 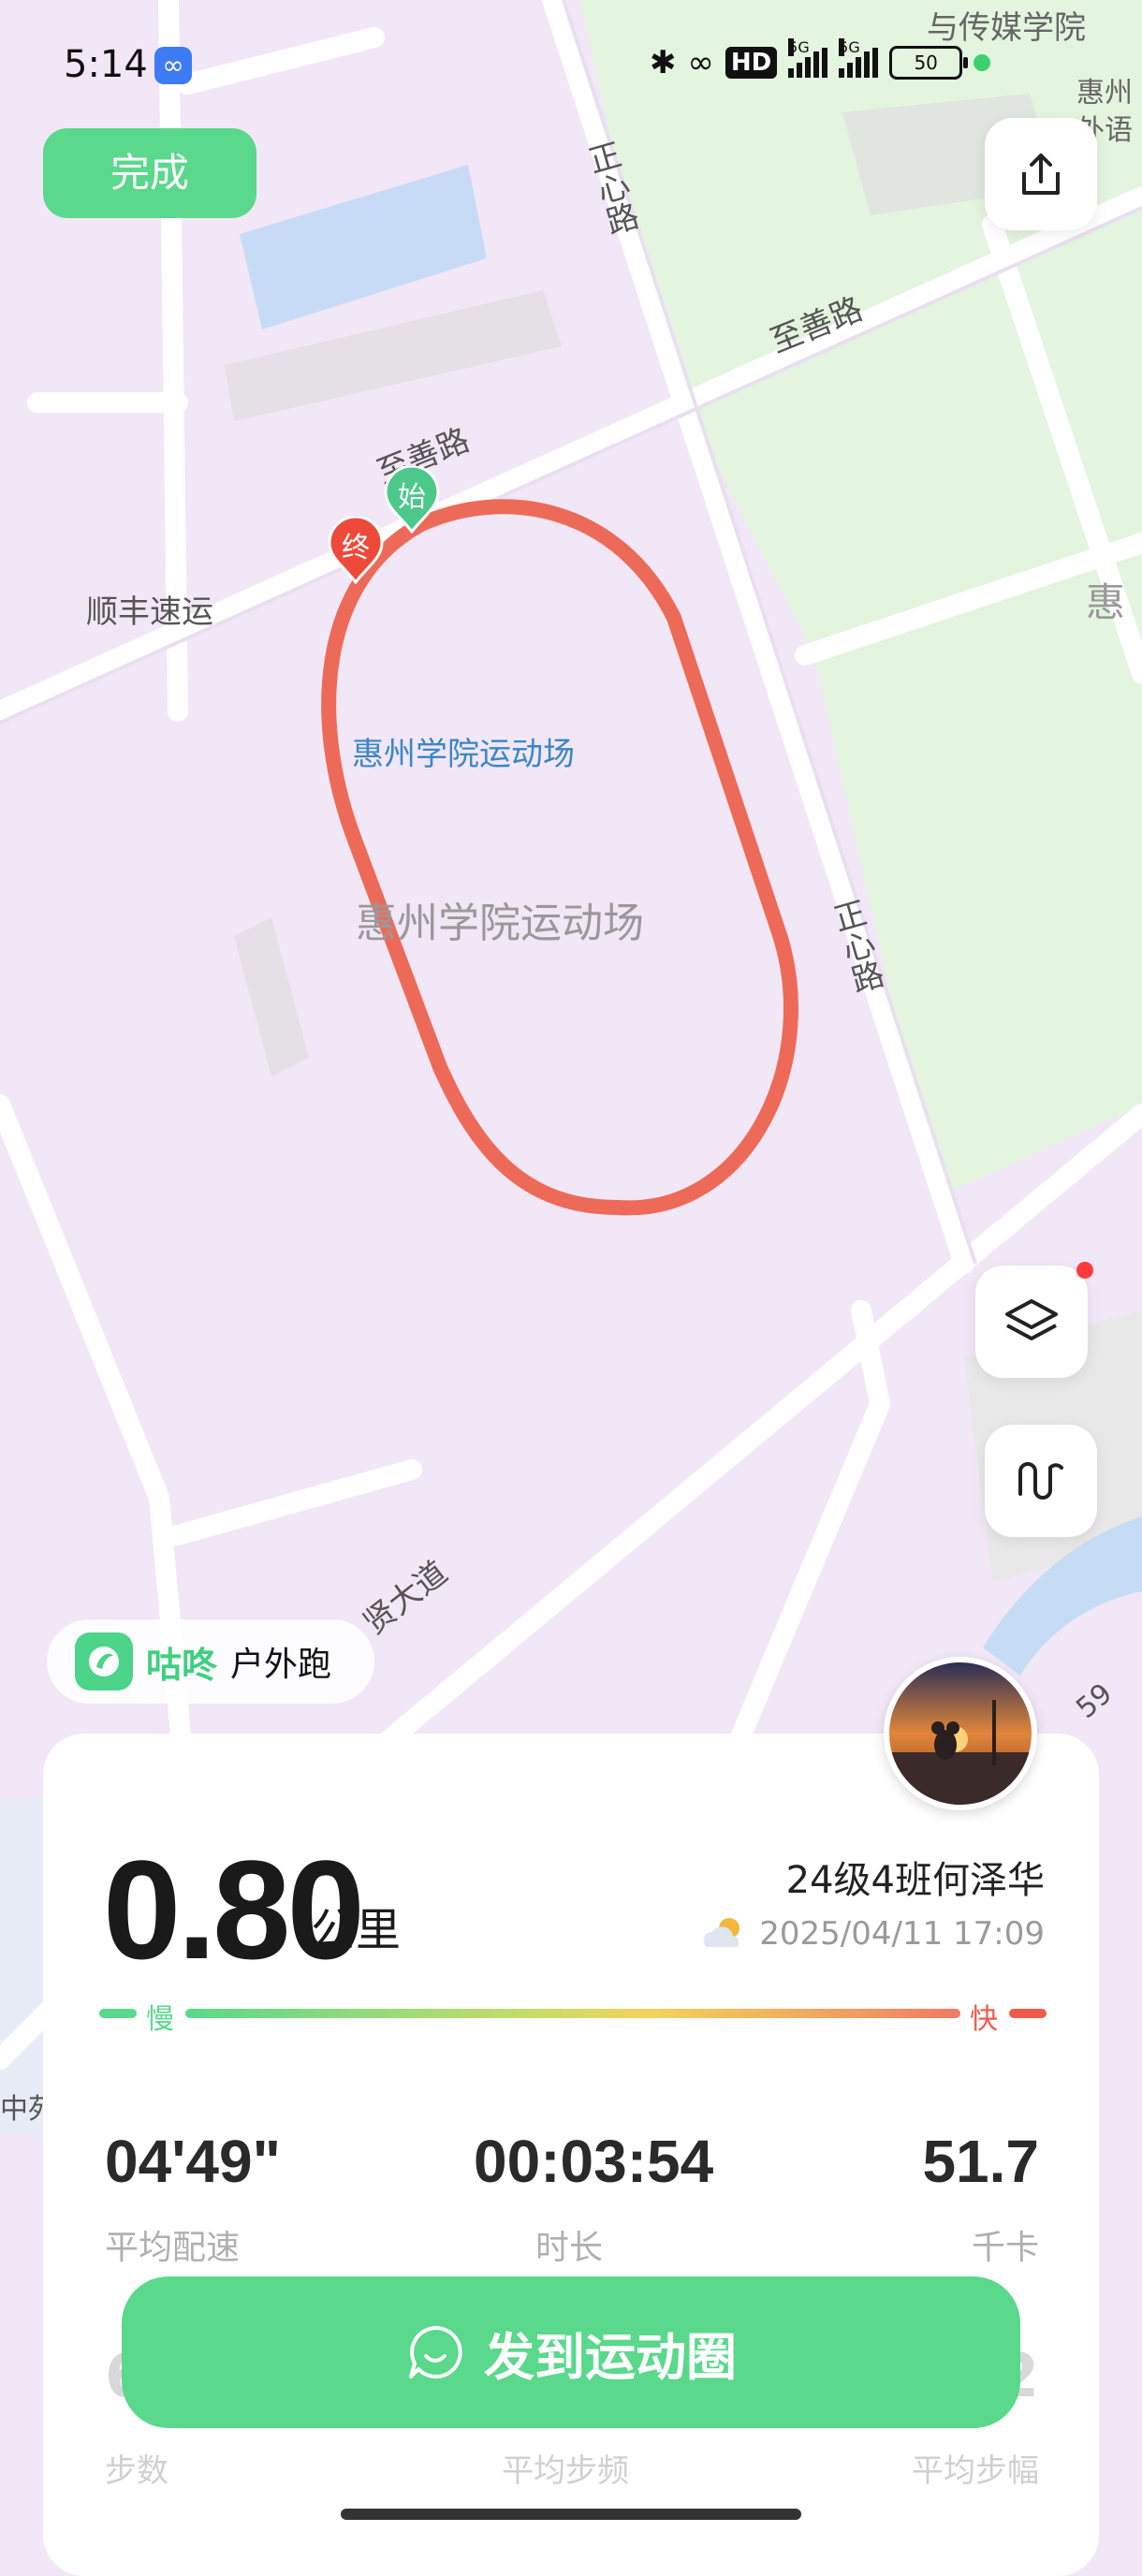 What do you see at coordinates (182, 1665) in the screenshot?
I see `brand-name: 咕咚` at bounding box center [182, 1665].